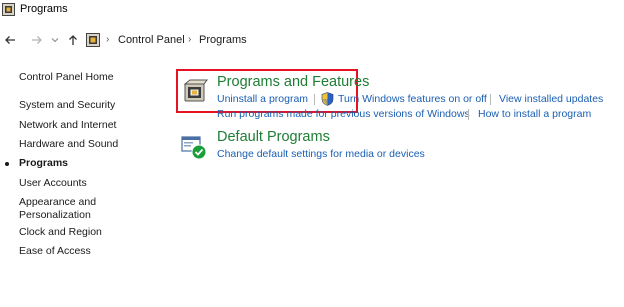 This screenshot has width=624, height=307. Describe the element at coordinates (194, 147) in the screenshot. I see `default-programs-icon` at that location.